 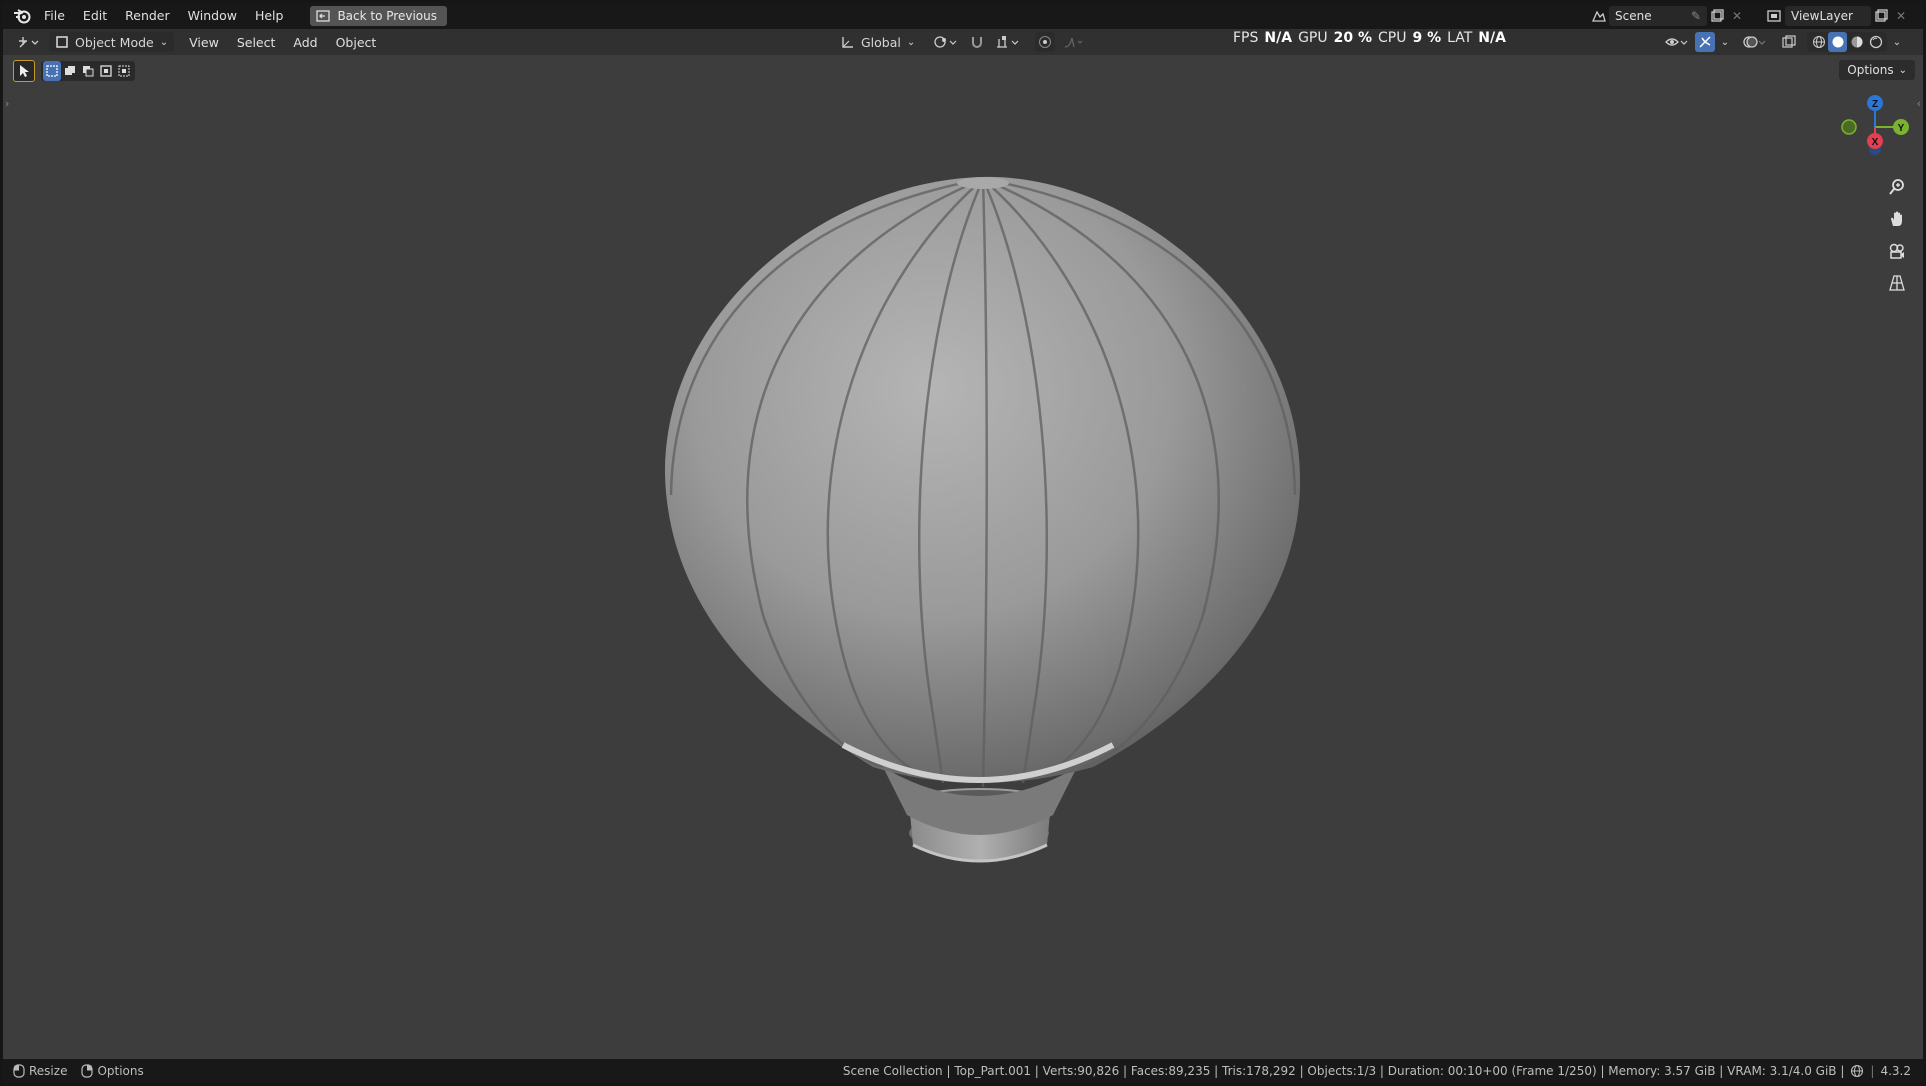 I want to click on back-to-previous-label: Back to Previous, so click(x=387, y=16).